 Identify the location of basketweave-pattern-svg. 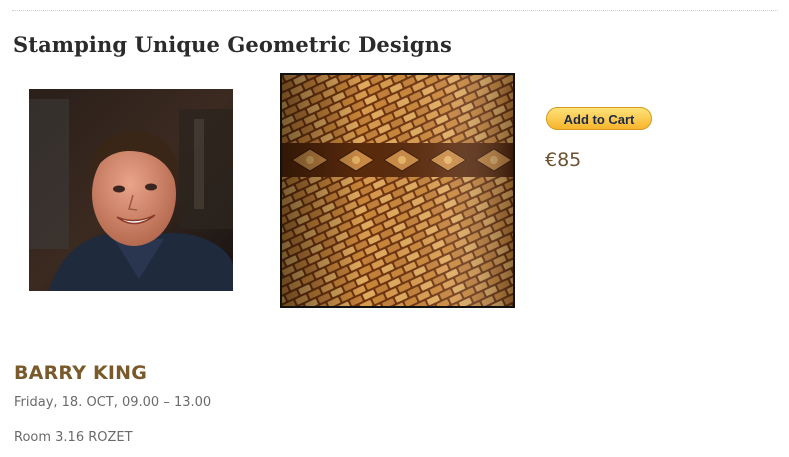
(397, 190).